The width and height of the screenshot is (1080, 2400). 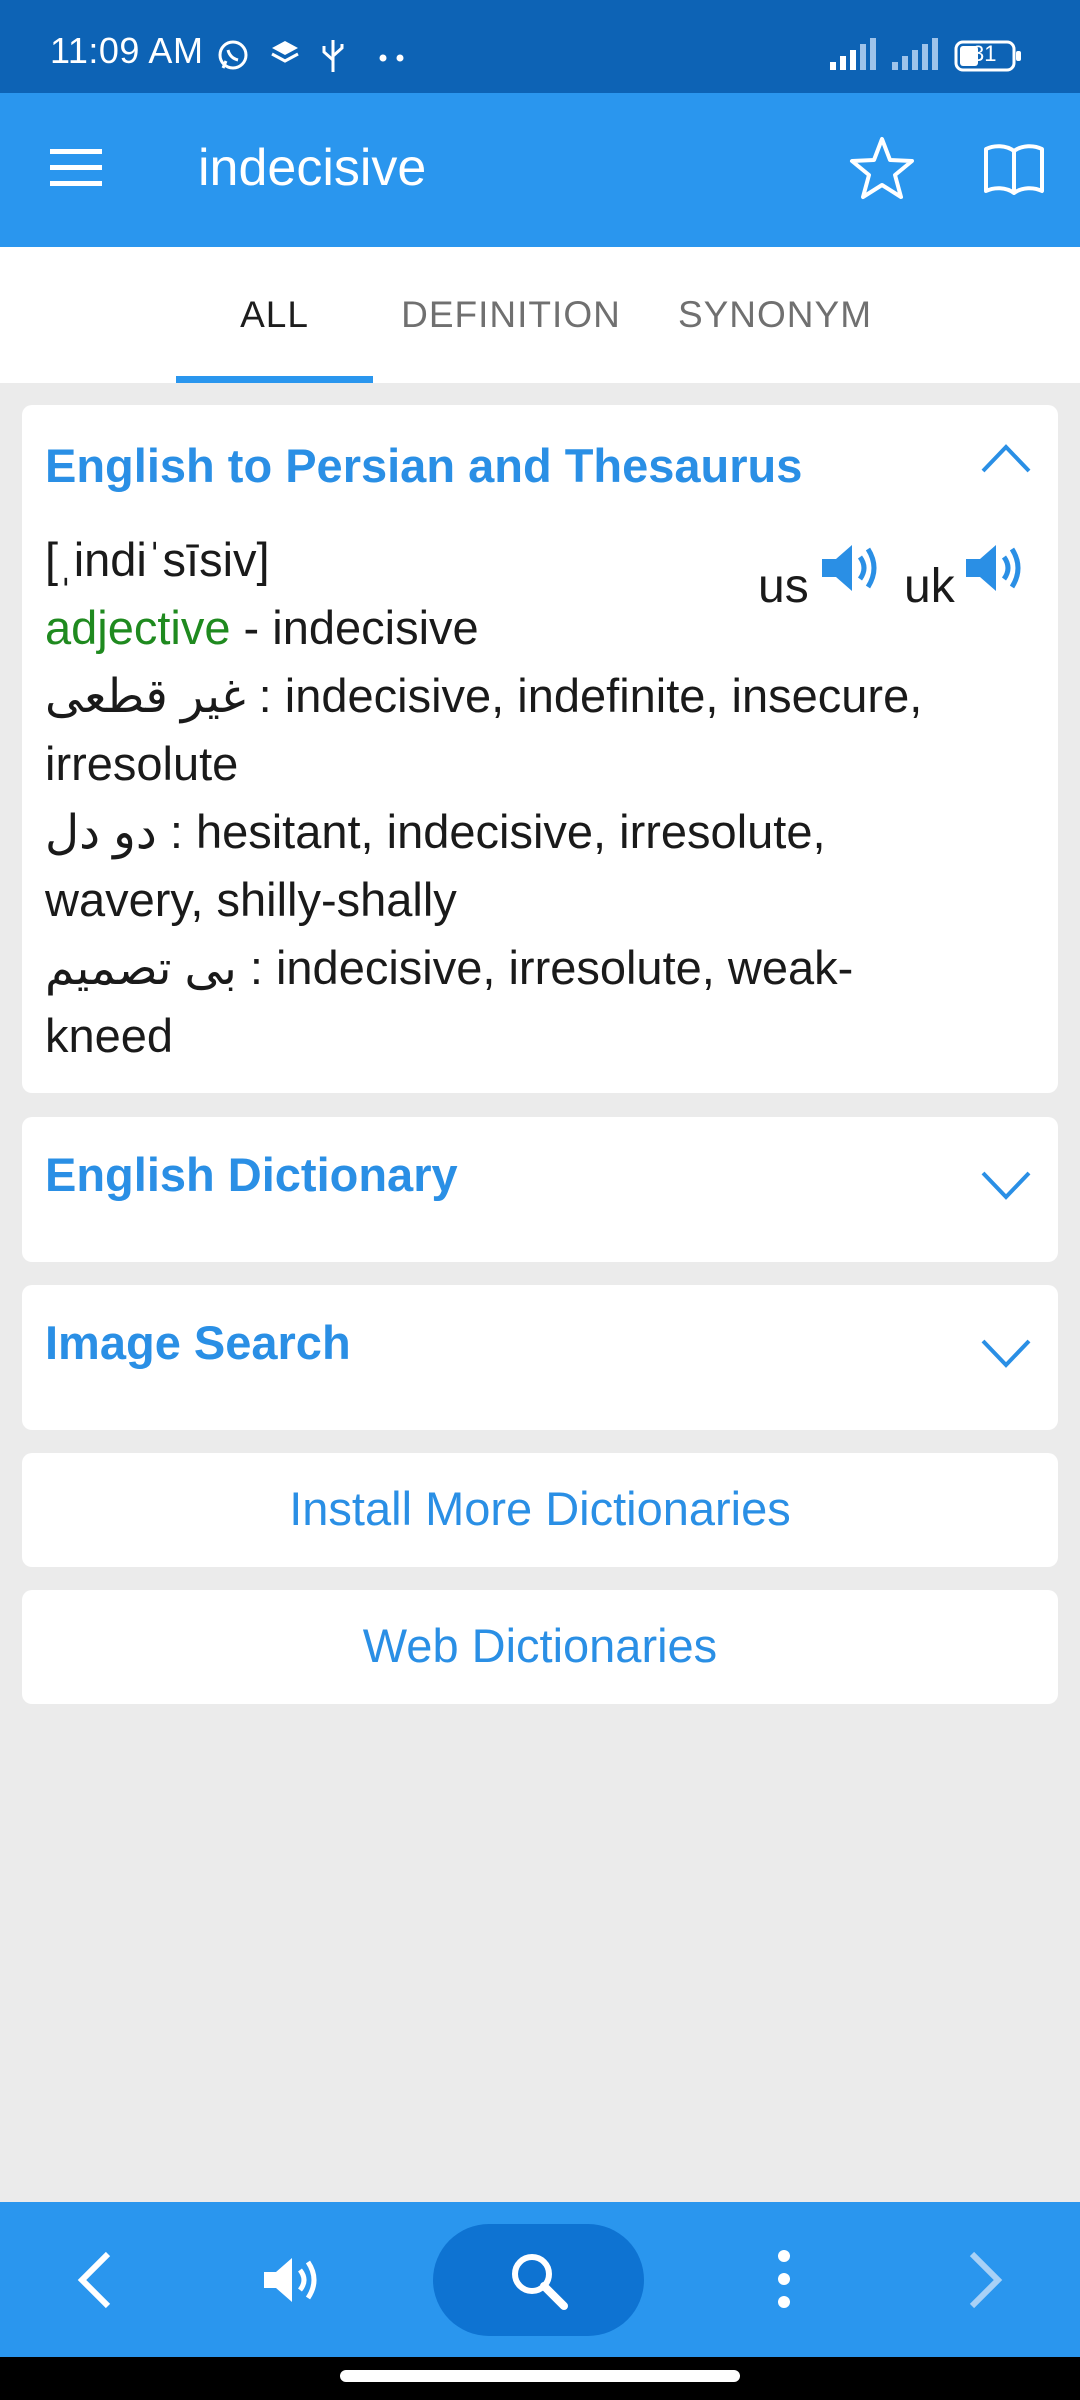 I want to click on web-dictionaries-label: Web Dictionaries, so click(x=540, y=1645).